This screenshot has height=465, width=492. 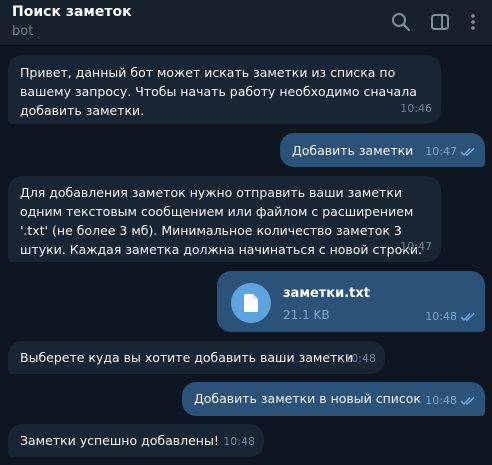 I want to click on message-incoming: Заметки успешно добавлены! 10:48, so click(x=136, y=440).